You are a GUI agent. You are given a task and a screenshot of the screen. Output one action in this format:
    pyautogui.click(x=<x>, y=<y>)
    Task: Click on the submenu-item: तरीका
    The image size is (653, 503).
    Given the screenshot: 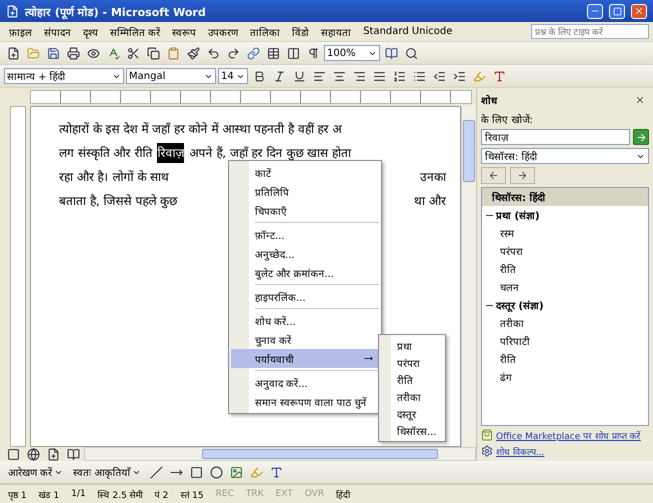 What is the action you would take?
    pyautogui.click(x=412, y=396)
    